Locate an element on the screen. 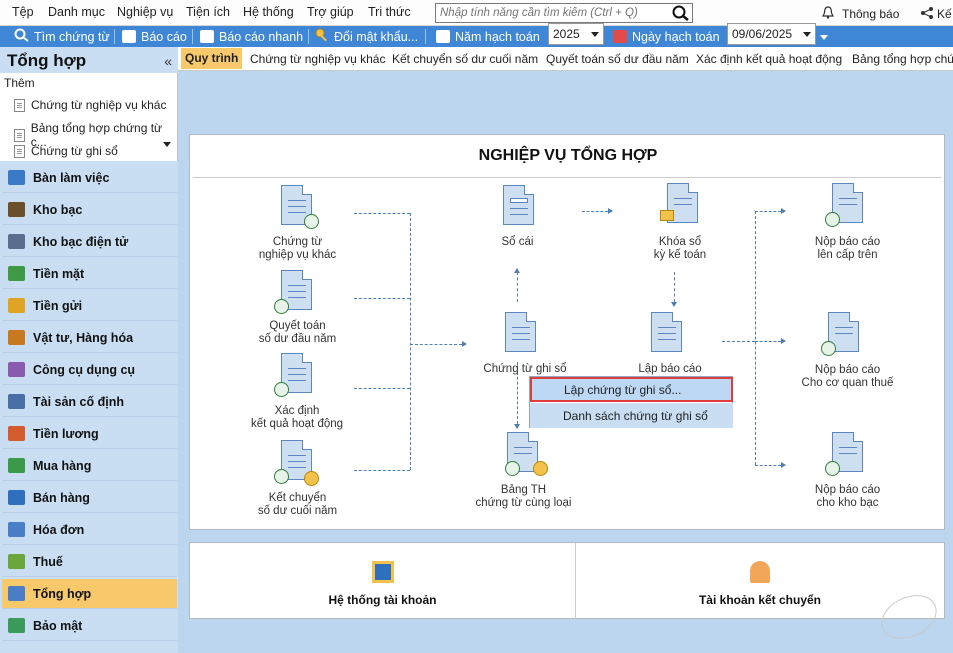  node-report-treasury: Nộp báo cáo cho kho bạc is located at coordinates (847, 497).